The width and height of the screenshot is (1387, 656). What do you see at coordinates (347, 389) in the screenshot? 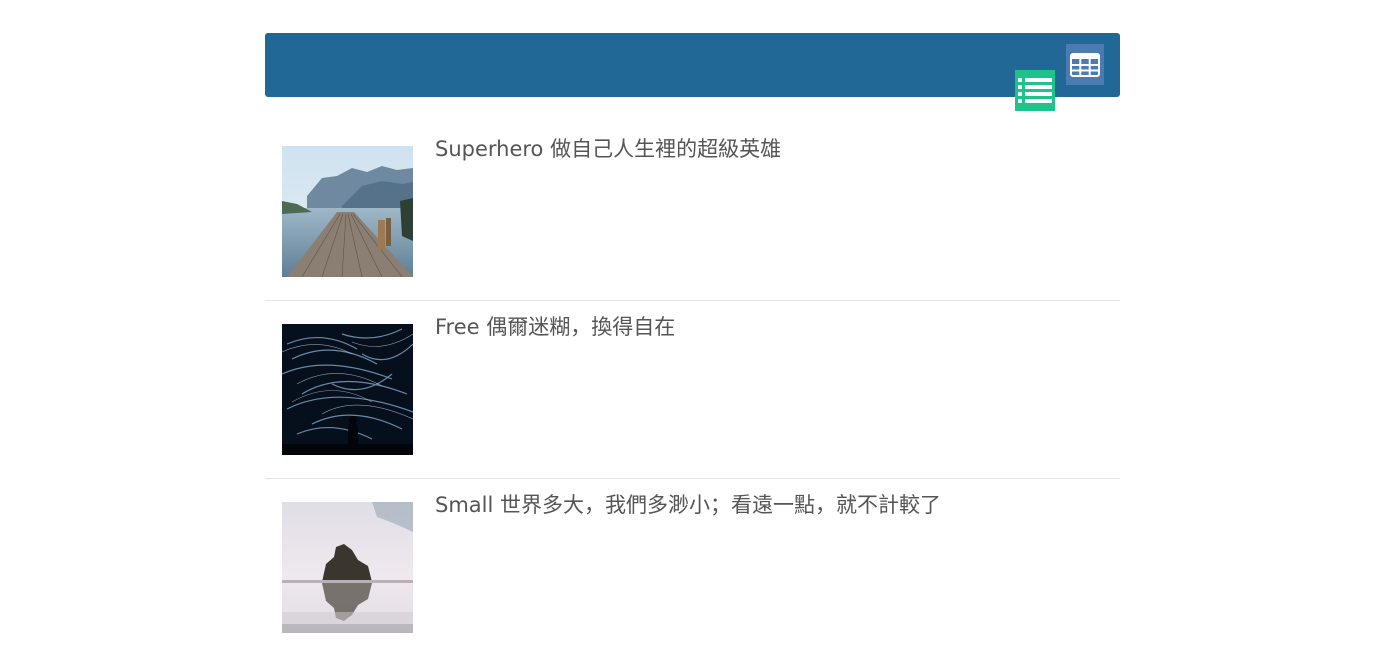
I see `thumbnail-star-trails` at bounding box center [347, 389].